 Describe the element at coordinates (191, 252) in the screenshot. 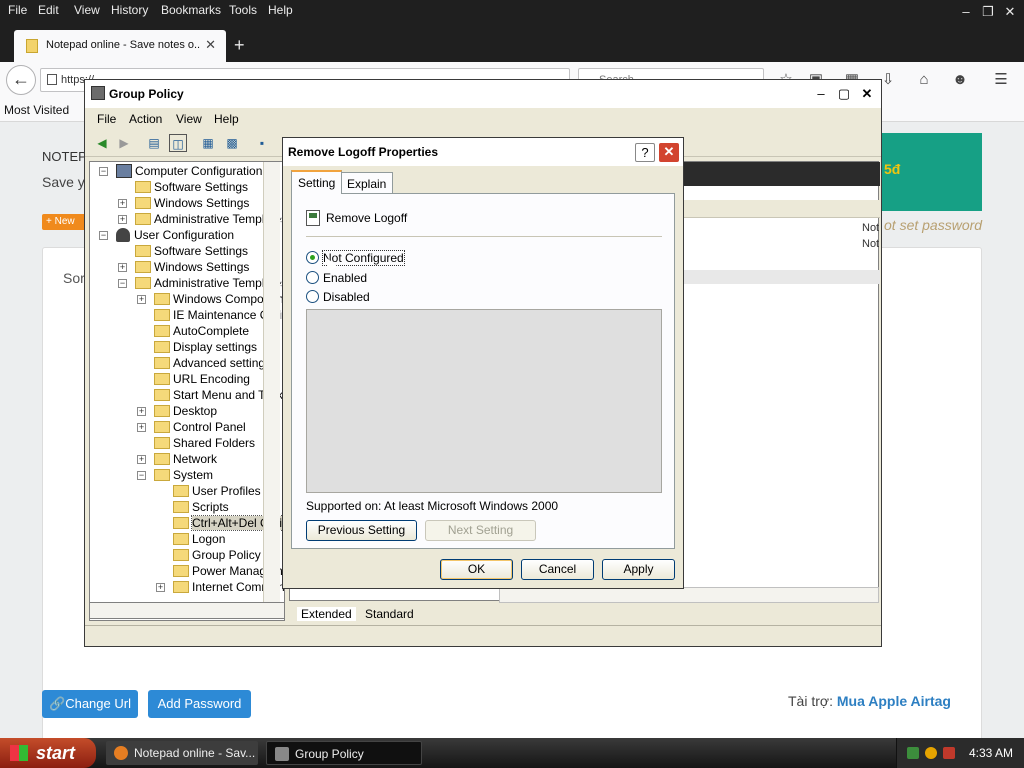

I see `tree-node-user-software-settings: Software Settings` at that location.